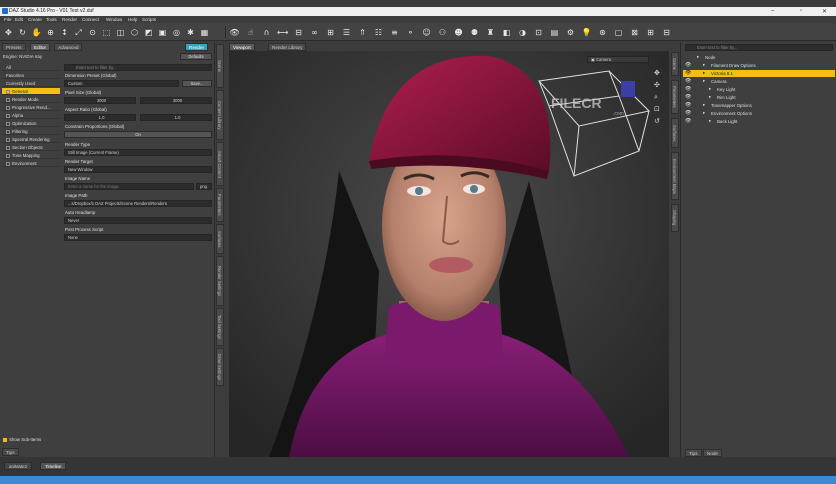 The height and width of the screenshot is (484, 836). Describe the element at coordinates (35, 19) in the screenshot. I see `menu-create: Create` at that location.